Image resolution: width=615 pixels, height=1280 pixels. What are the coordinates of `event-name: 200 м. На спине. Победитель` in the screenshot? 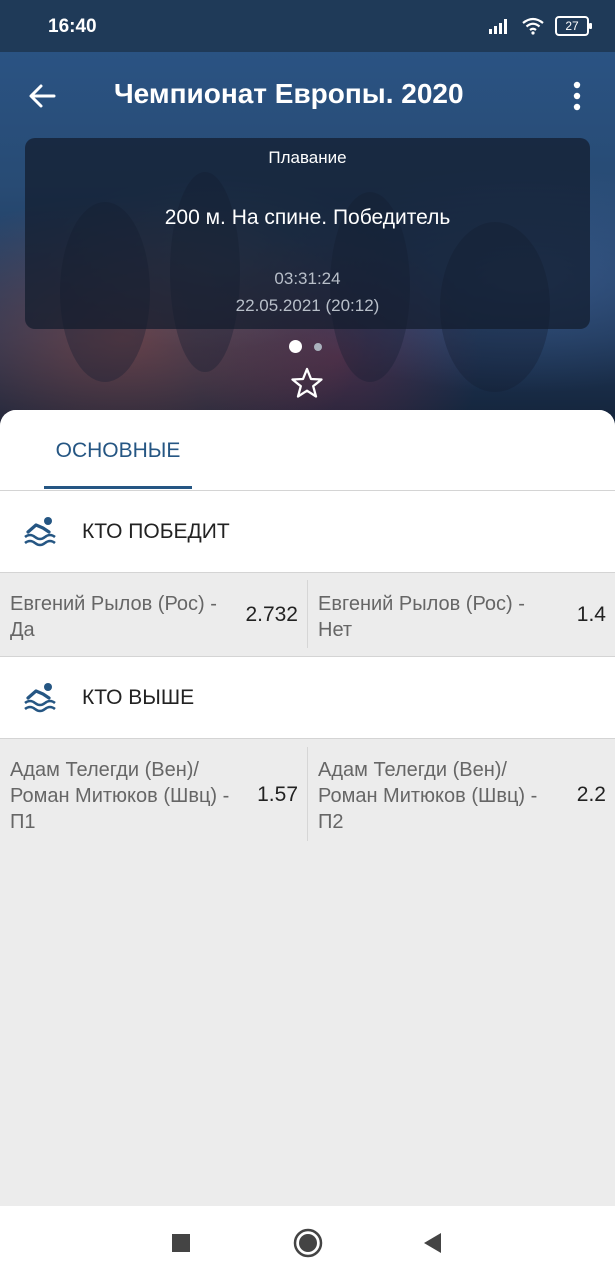 It's located at (307, 217).